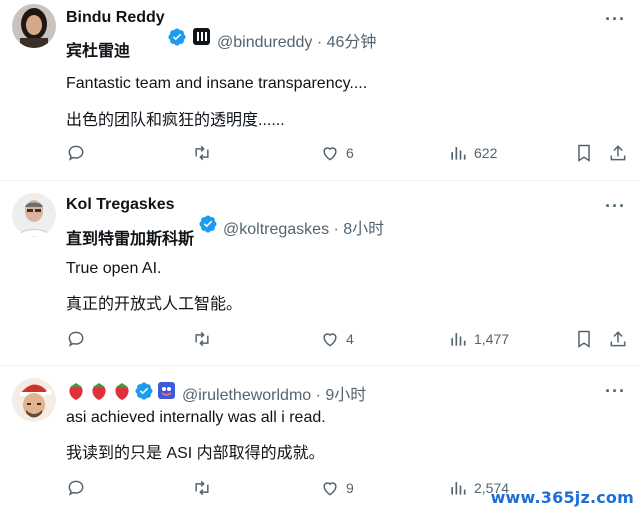 The width and height of the screenshot is (640, 511). I want to click on tweet-text-translated: 真正的开放式人工智能。, so click(154, 304).